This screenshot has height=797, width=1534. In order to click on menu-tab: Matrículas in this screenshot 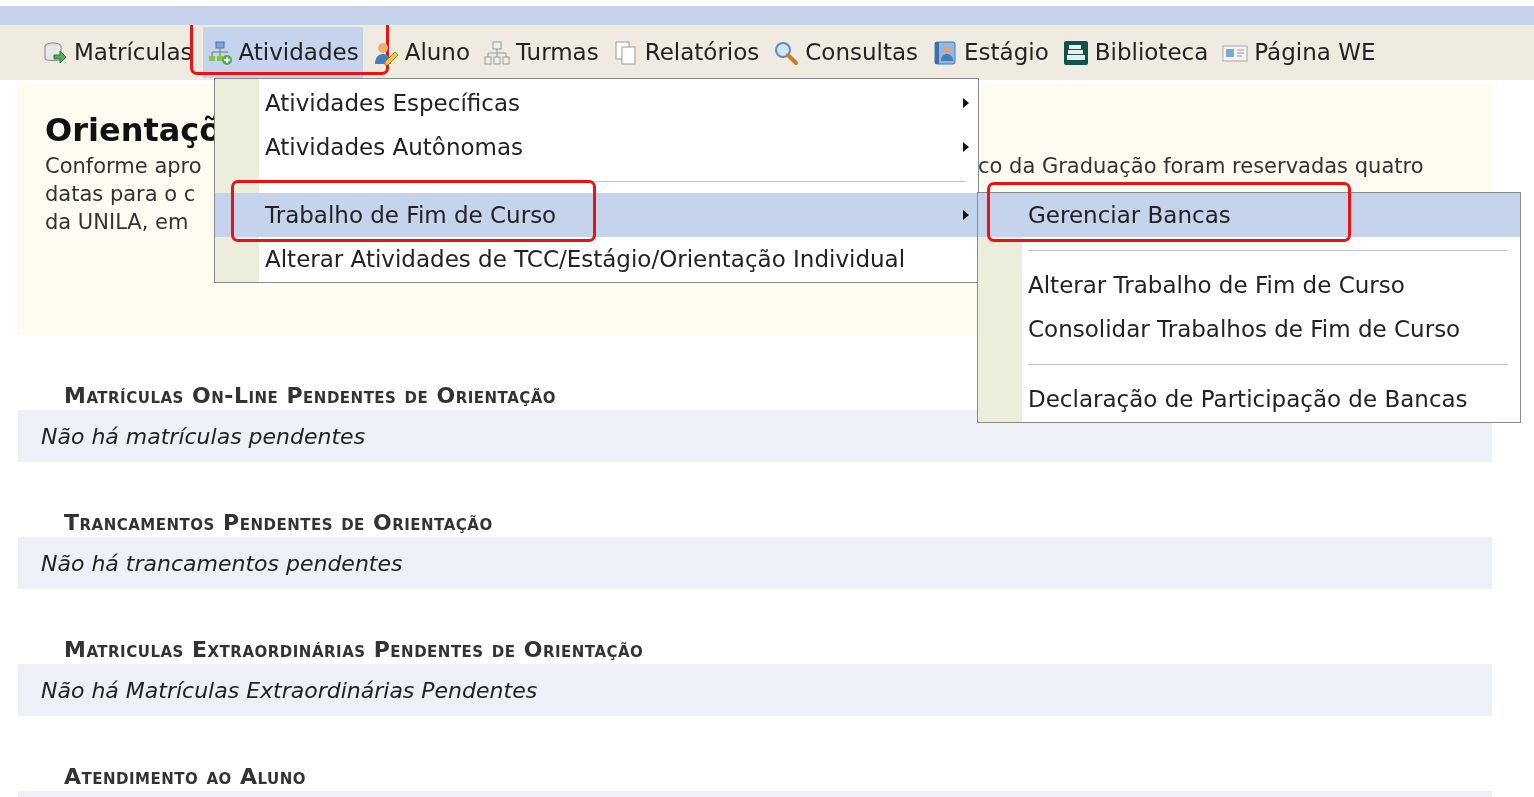, I will do `click(117, 52)`.